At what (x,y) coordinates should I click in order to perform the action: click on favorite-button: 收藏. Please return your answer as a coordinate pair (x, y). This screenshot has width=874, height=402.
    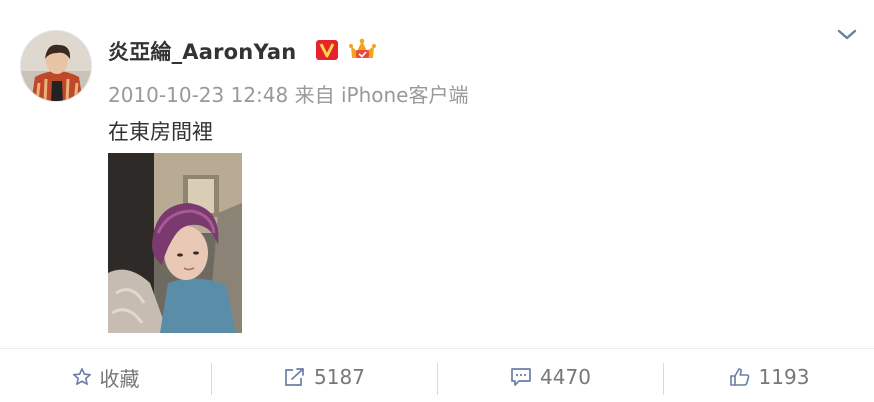
    Looking at the image, I should click on (105, 377).